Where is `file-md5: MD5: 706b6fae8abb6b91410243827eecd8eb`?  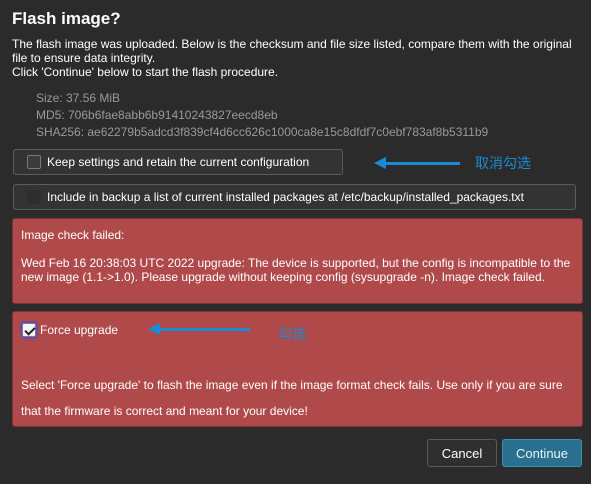
file-md5: MD5: 706b6fae8abb6b91410243827eecd8eb is located at coordinates (157, 115).